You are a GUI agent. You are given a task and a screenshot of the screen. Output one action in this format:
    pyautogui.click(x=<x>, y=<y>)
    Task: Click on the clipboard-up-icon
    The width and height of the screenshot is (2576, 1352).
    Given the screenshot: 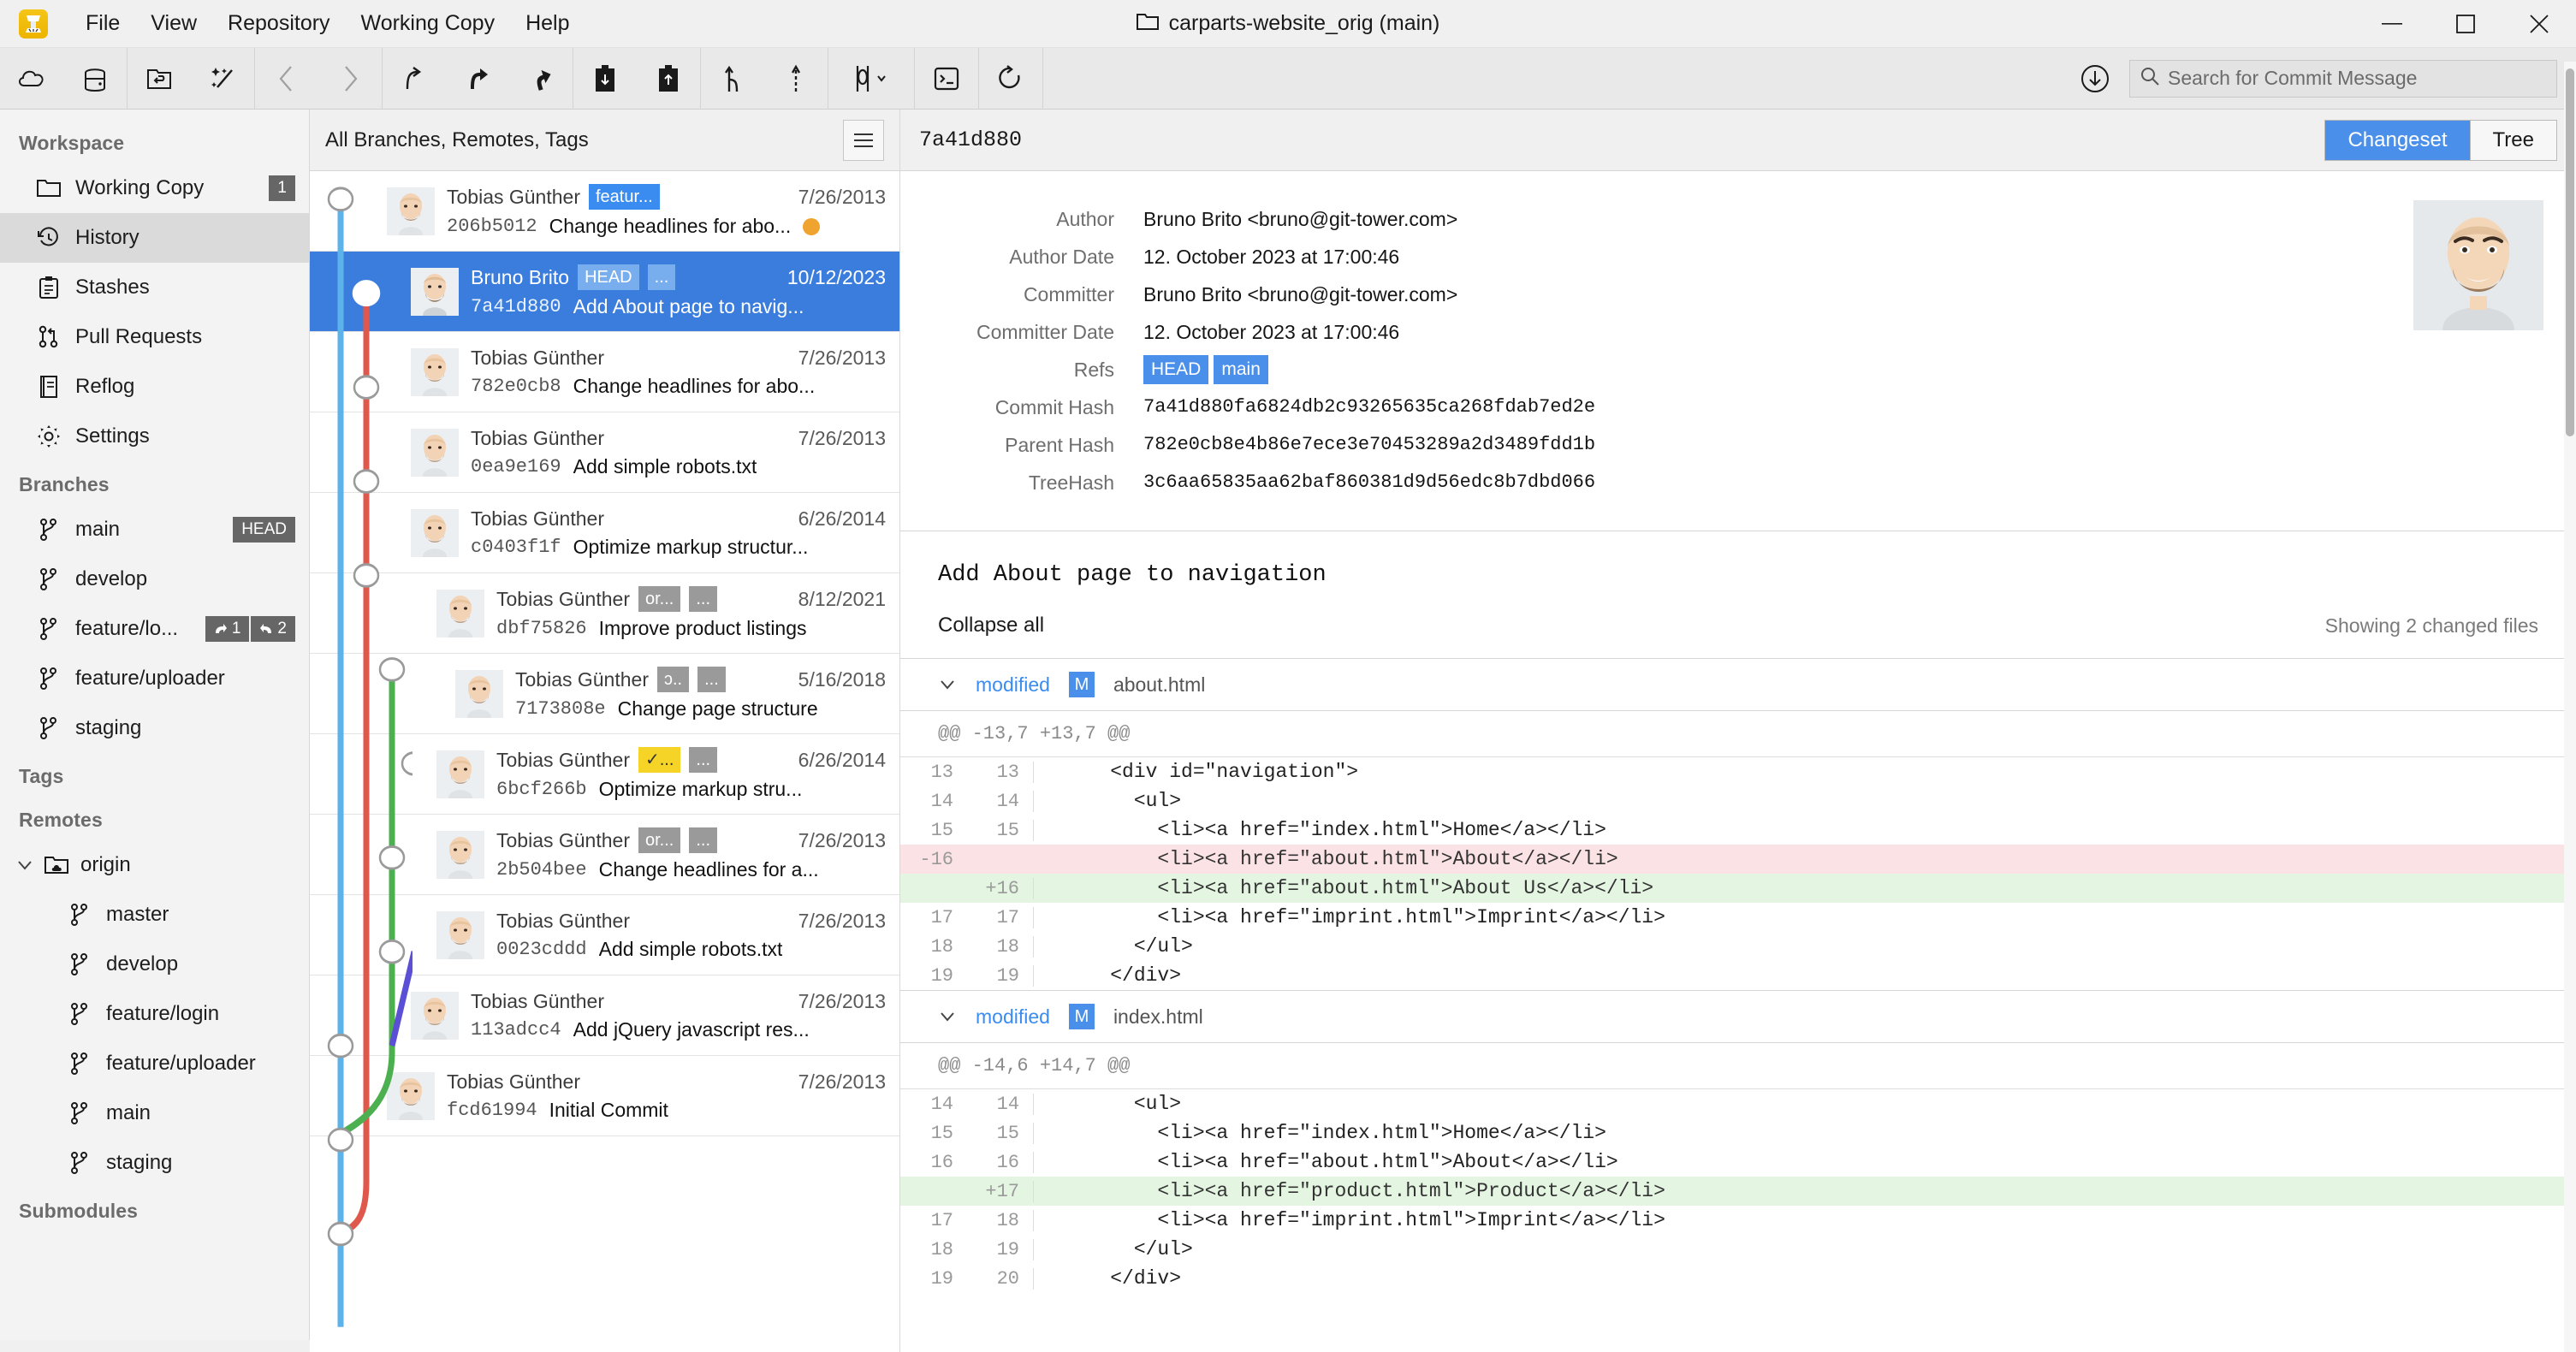 What is the action you would take?
    pyautogui.click(x=668, y=79)
    